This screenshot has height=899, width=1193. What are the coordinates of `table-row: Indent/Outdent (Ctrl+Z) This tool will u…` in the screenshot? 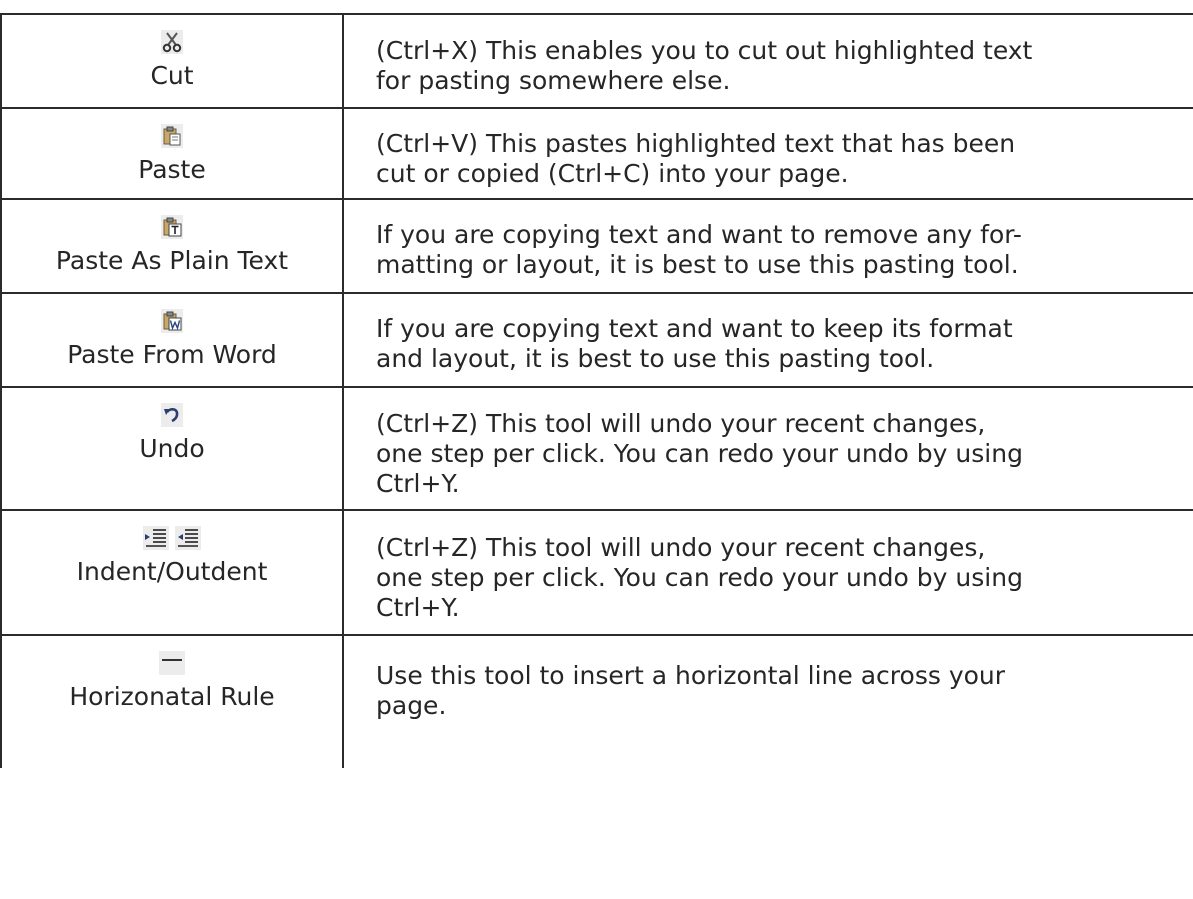 It's located at (596, 572).